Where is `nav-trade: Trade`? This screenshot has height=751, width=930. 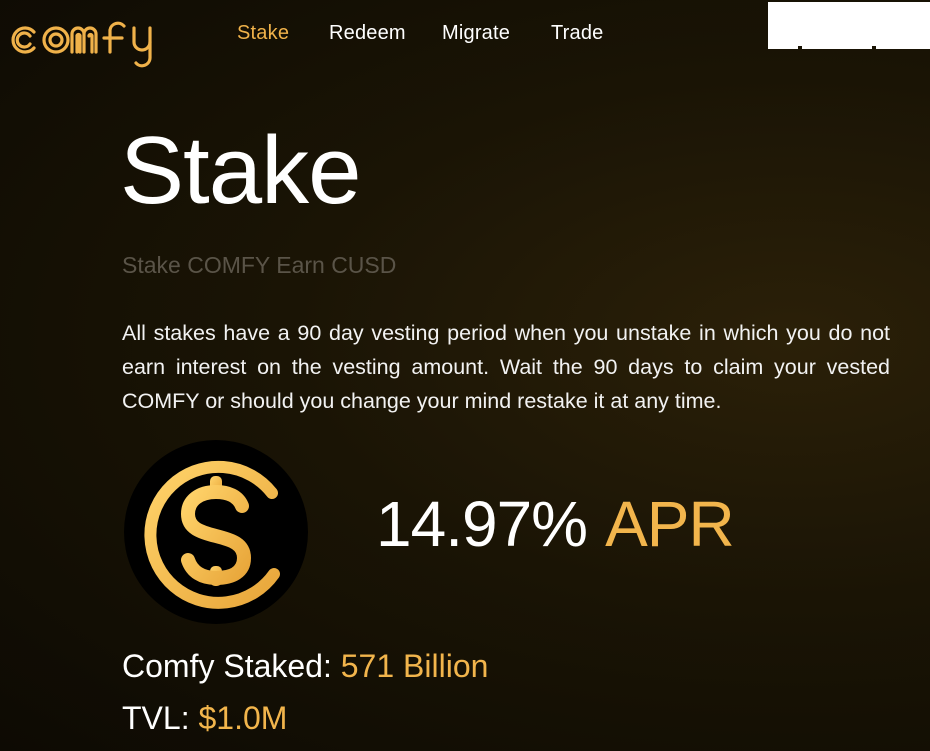
nav-trade: Trade is located at coordinates (577, 33).